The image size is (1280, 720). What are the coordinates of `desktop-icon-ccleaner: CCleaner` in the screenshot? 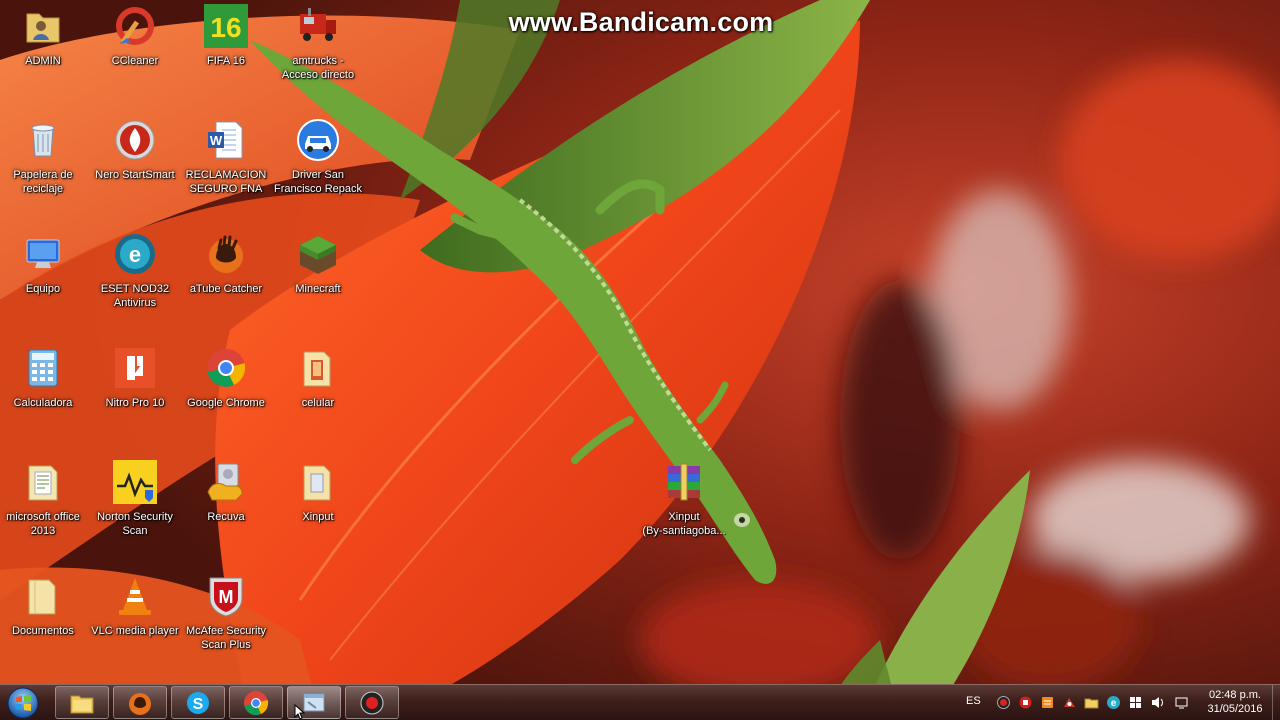 It's located at (135, 54).